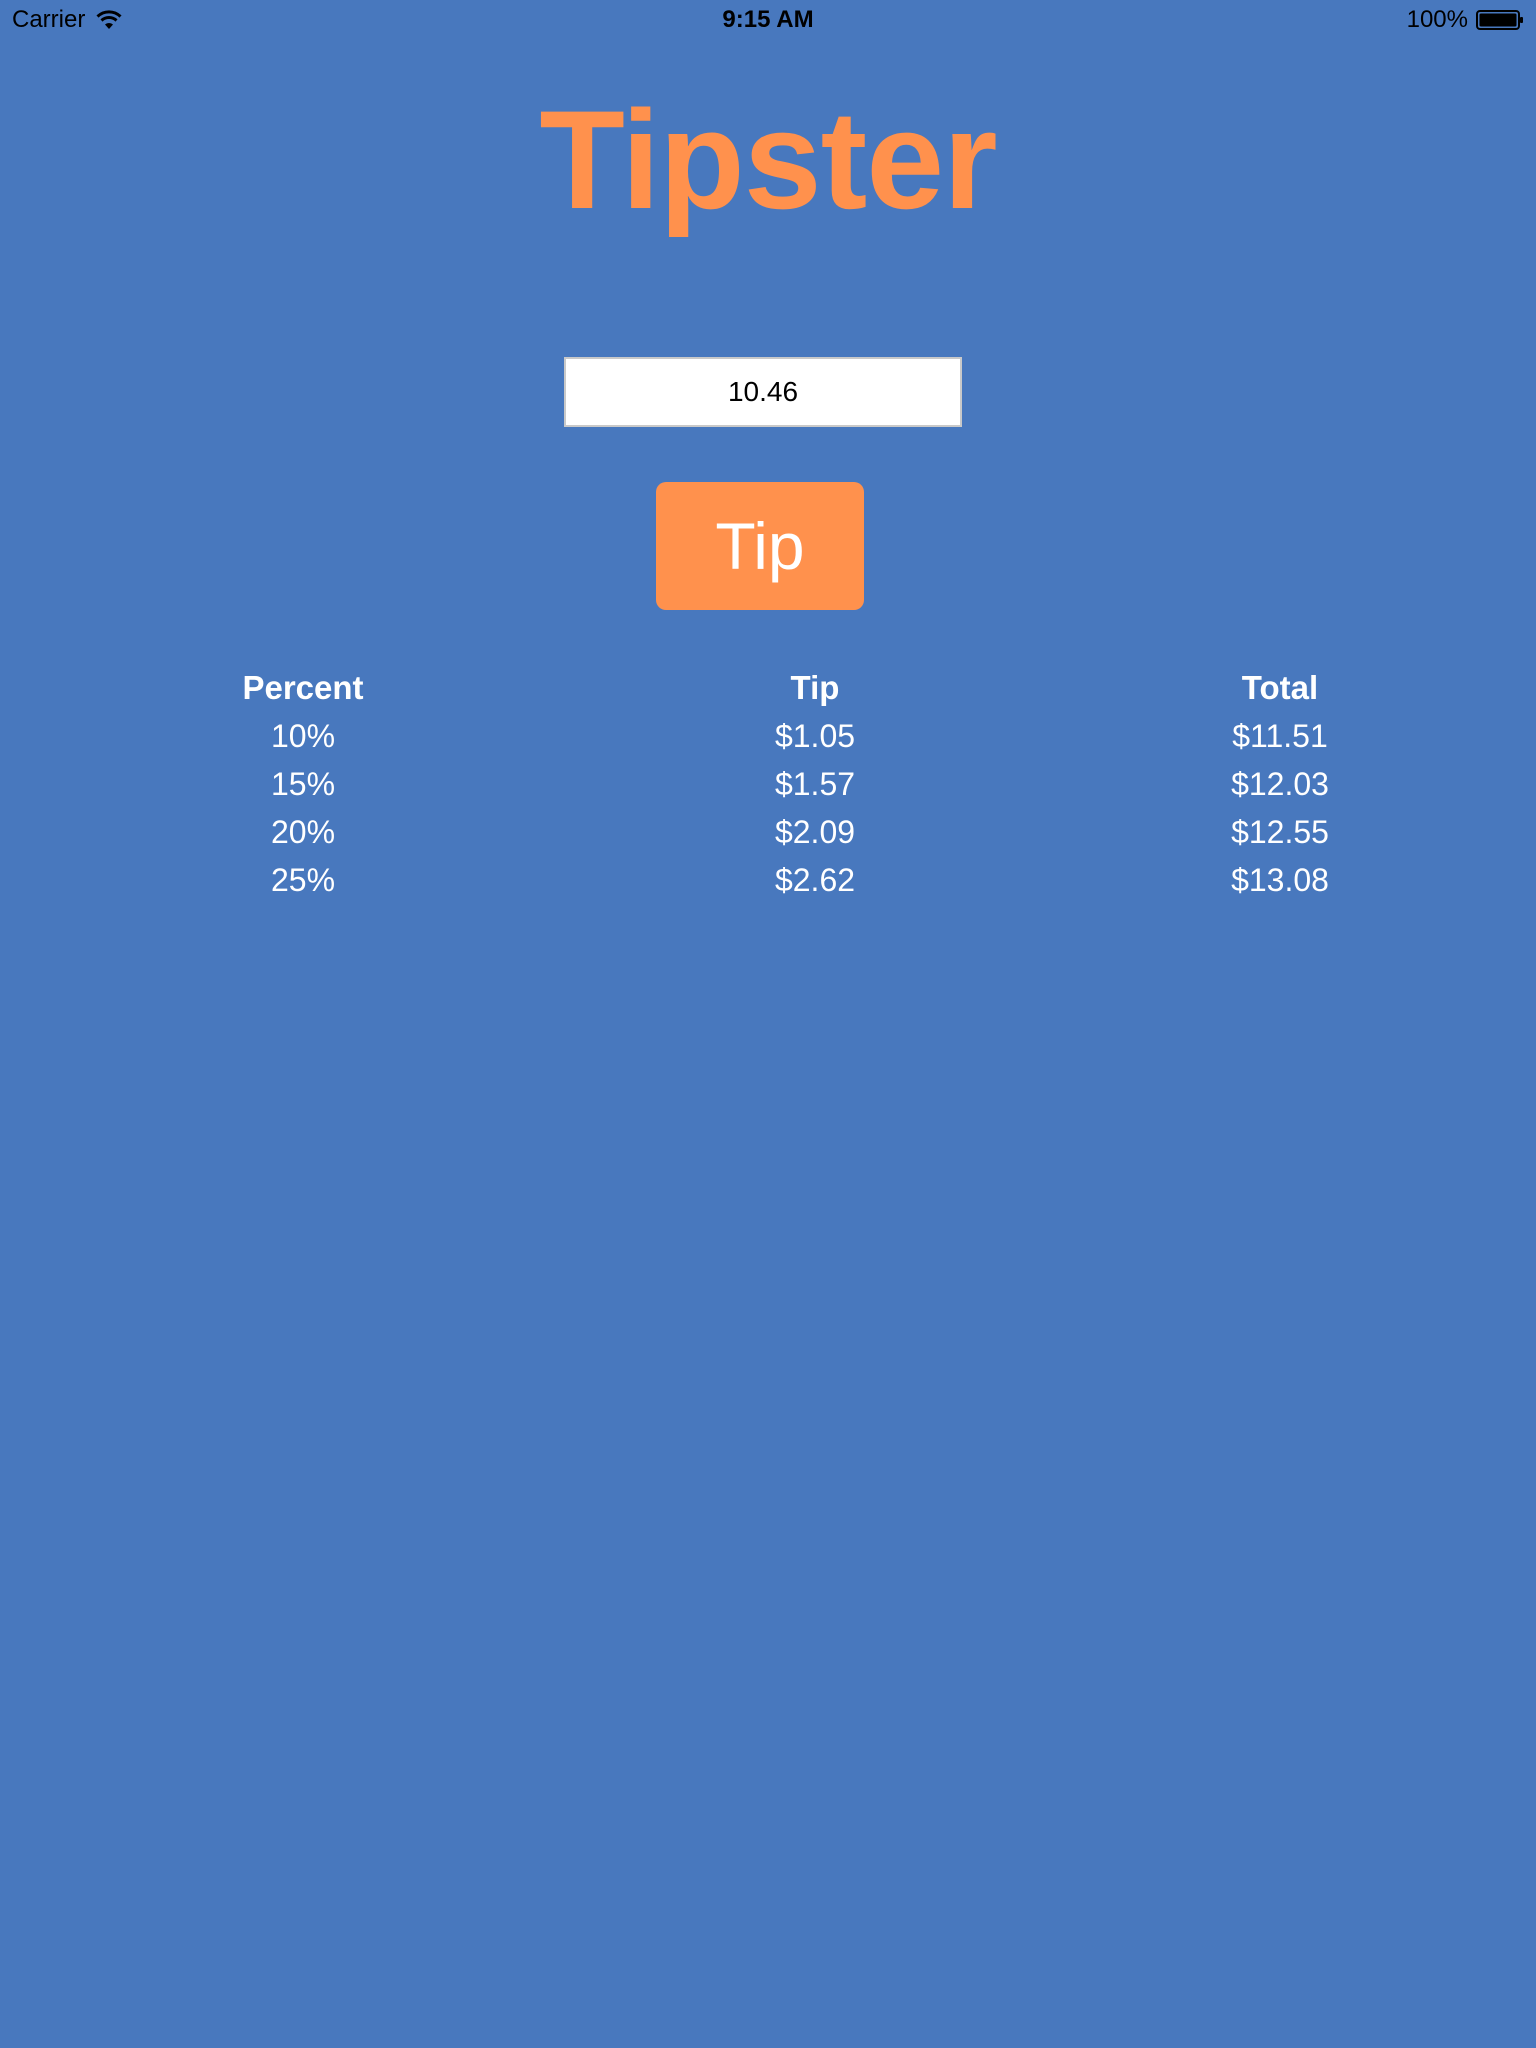  What do you see at coordinates (1280, 687) in the screenshot?
I see `total-header: Total` at bounding box center [1280, 687].